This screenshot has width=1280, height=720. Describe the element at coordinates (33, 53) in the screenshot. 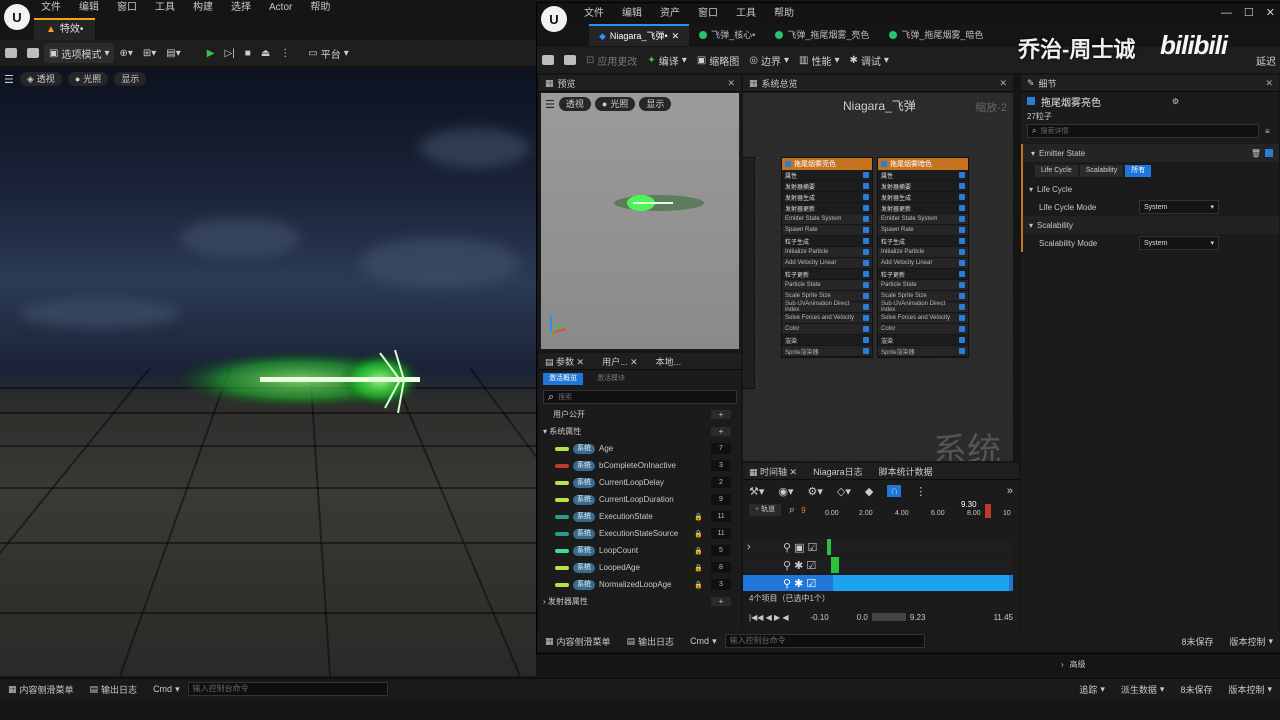

I see `content-browser-button` at that location.